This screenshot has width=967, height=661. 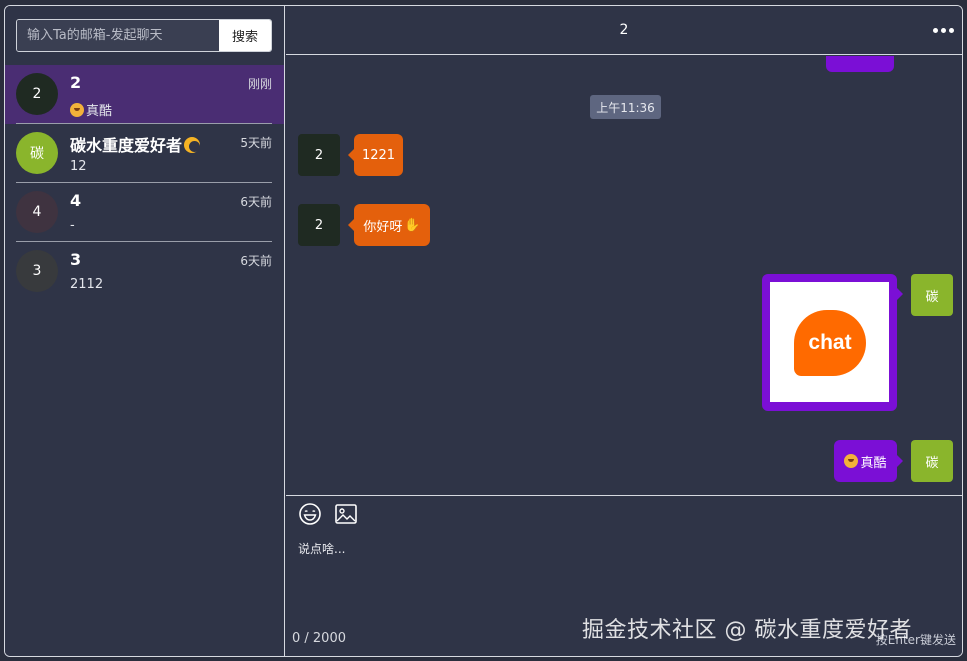 I want to click on conversation-preview: 12, so click(x=78, y=166).